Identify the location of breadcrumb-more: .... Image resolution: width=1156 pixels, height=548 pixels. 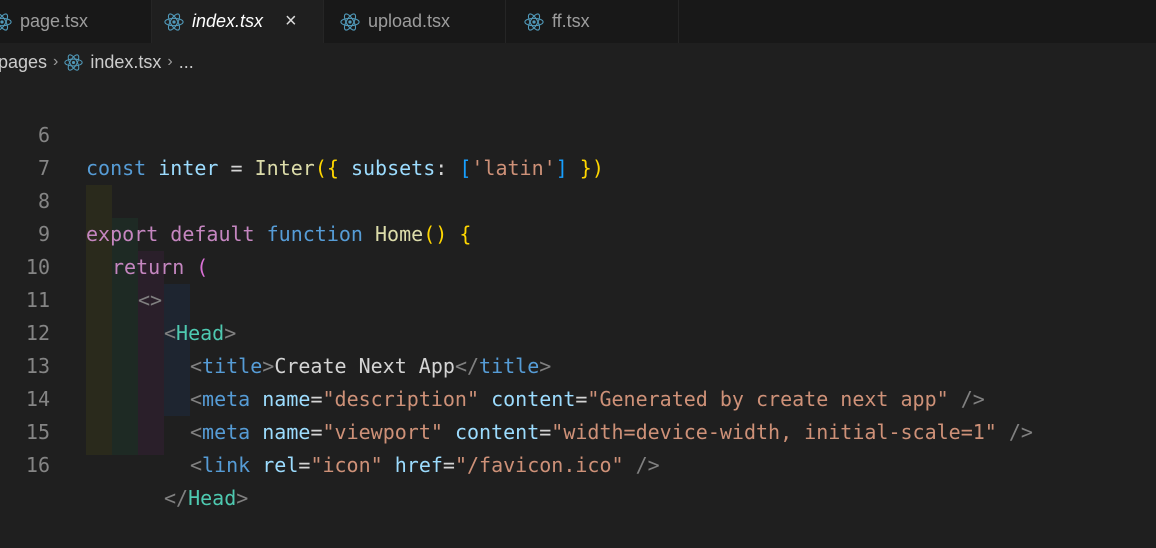
(186, 62).